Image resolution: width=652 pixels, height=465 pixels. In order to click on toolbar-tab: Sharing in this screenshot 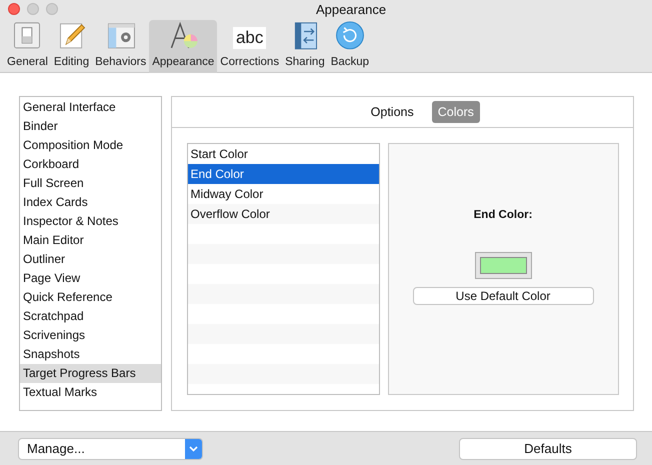, I will do `click(305, 46)`.